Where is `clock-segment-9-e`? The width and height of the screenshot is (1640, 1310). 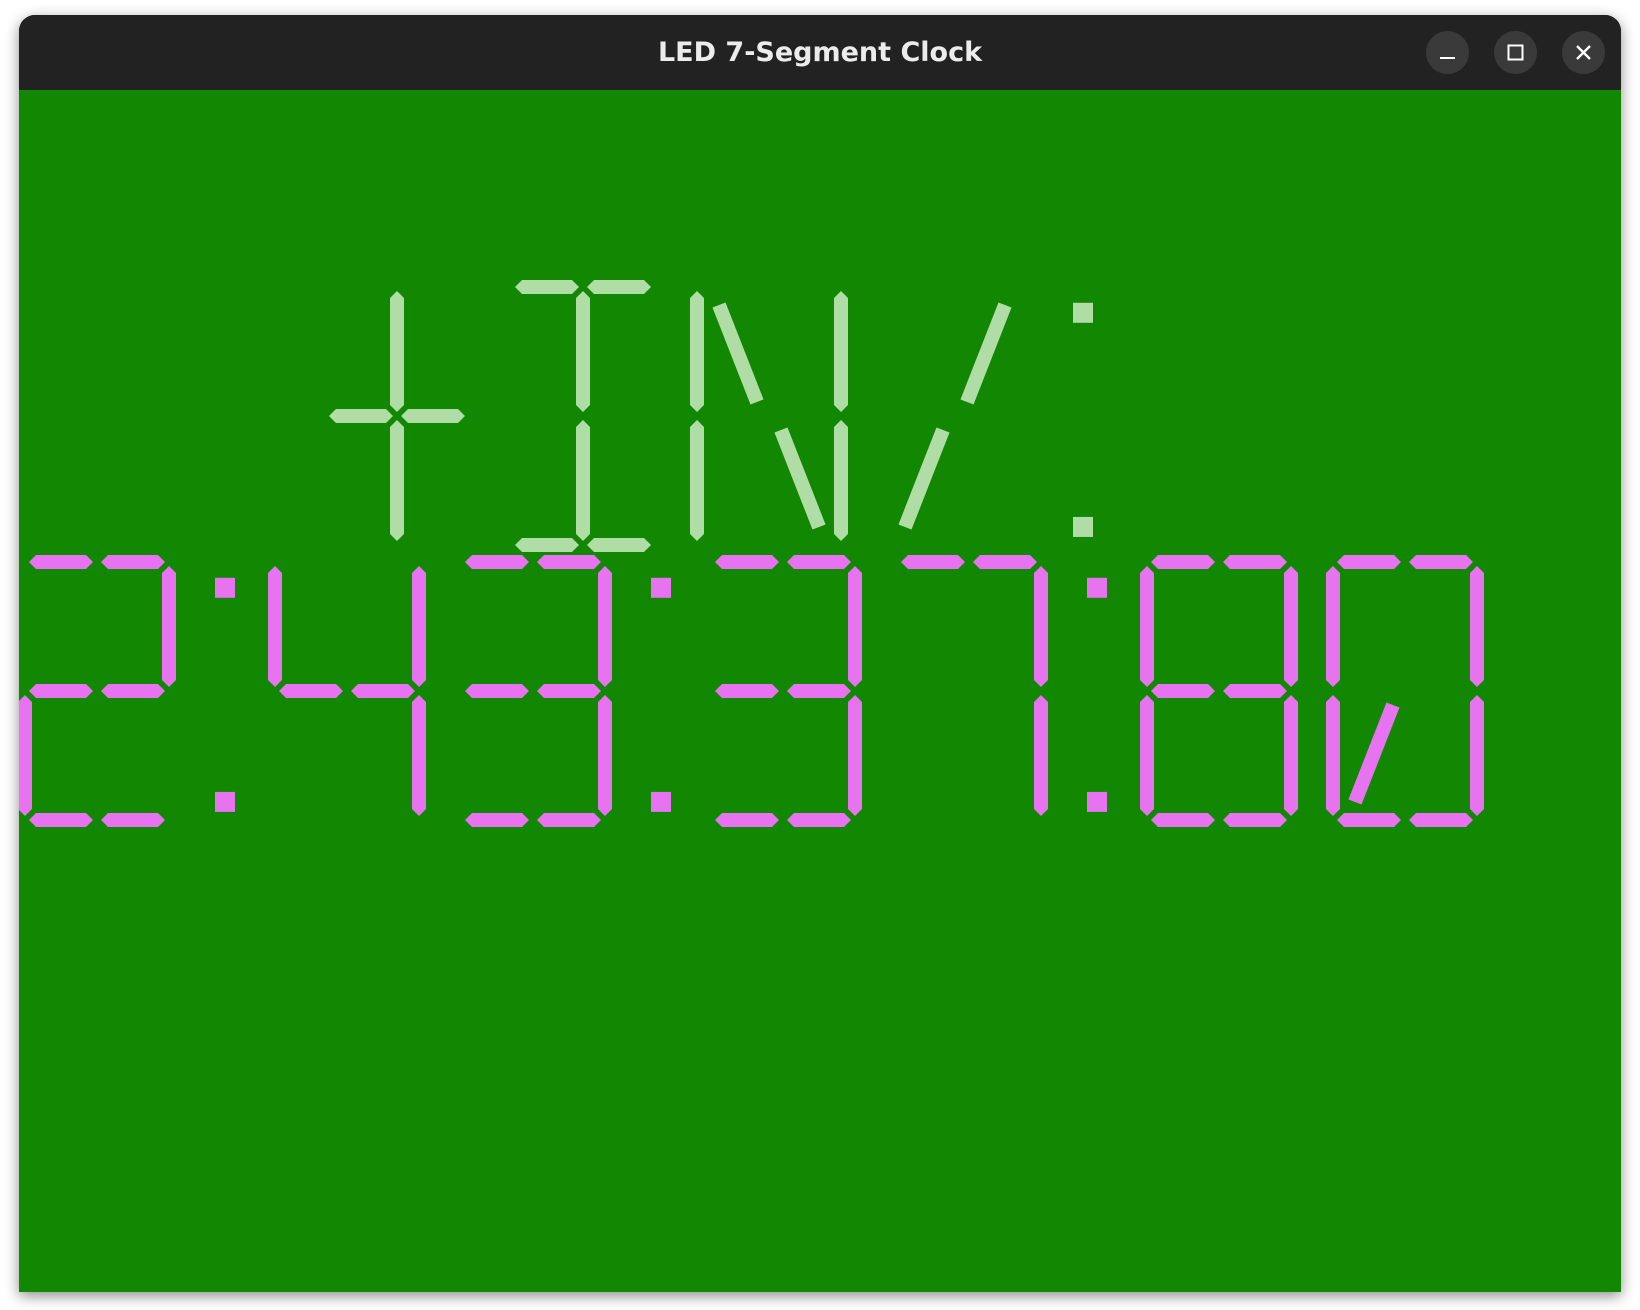 clock-segment-9-e is located at coordinates (1333, 755).